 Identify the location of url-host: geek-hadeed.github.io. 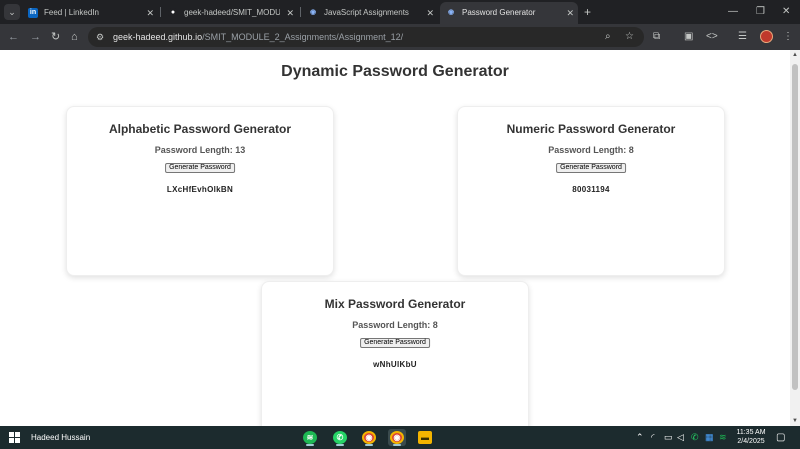
(158, 37).